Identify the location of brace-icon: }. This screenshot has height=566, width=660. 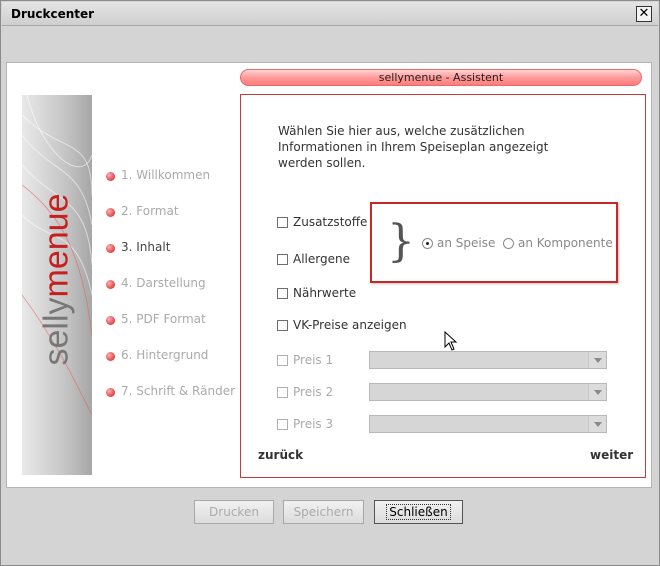
(401, 241).